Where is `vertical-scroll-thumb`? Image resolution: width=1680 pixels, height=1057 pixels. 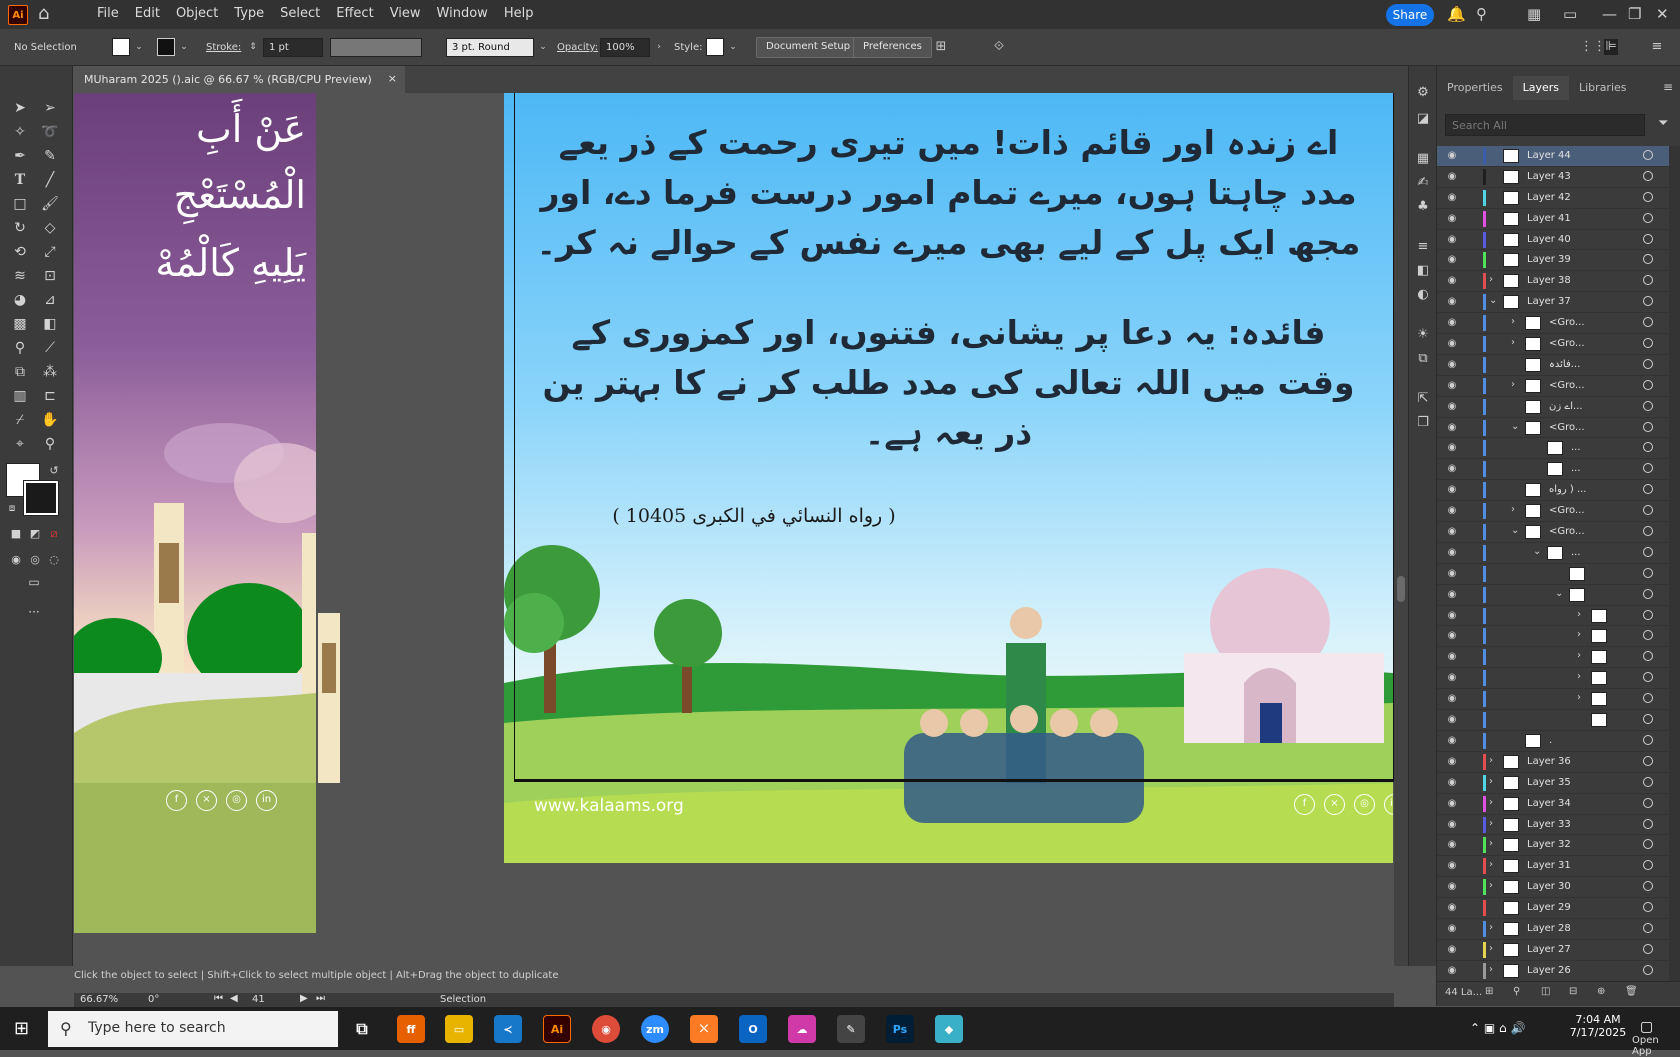 vertical-scroll-thumb is located at coordinates (1401, 589).